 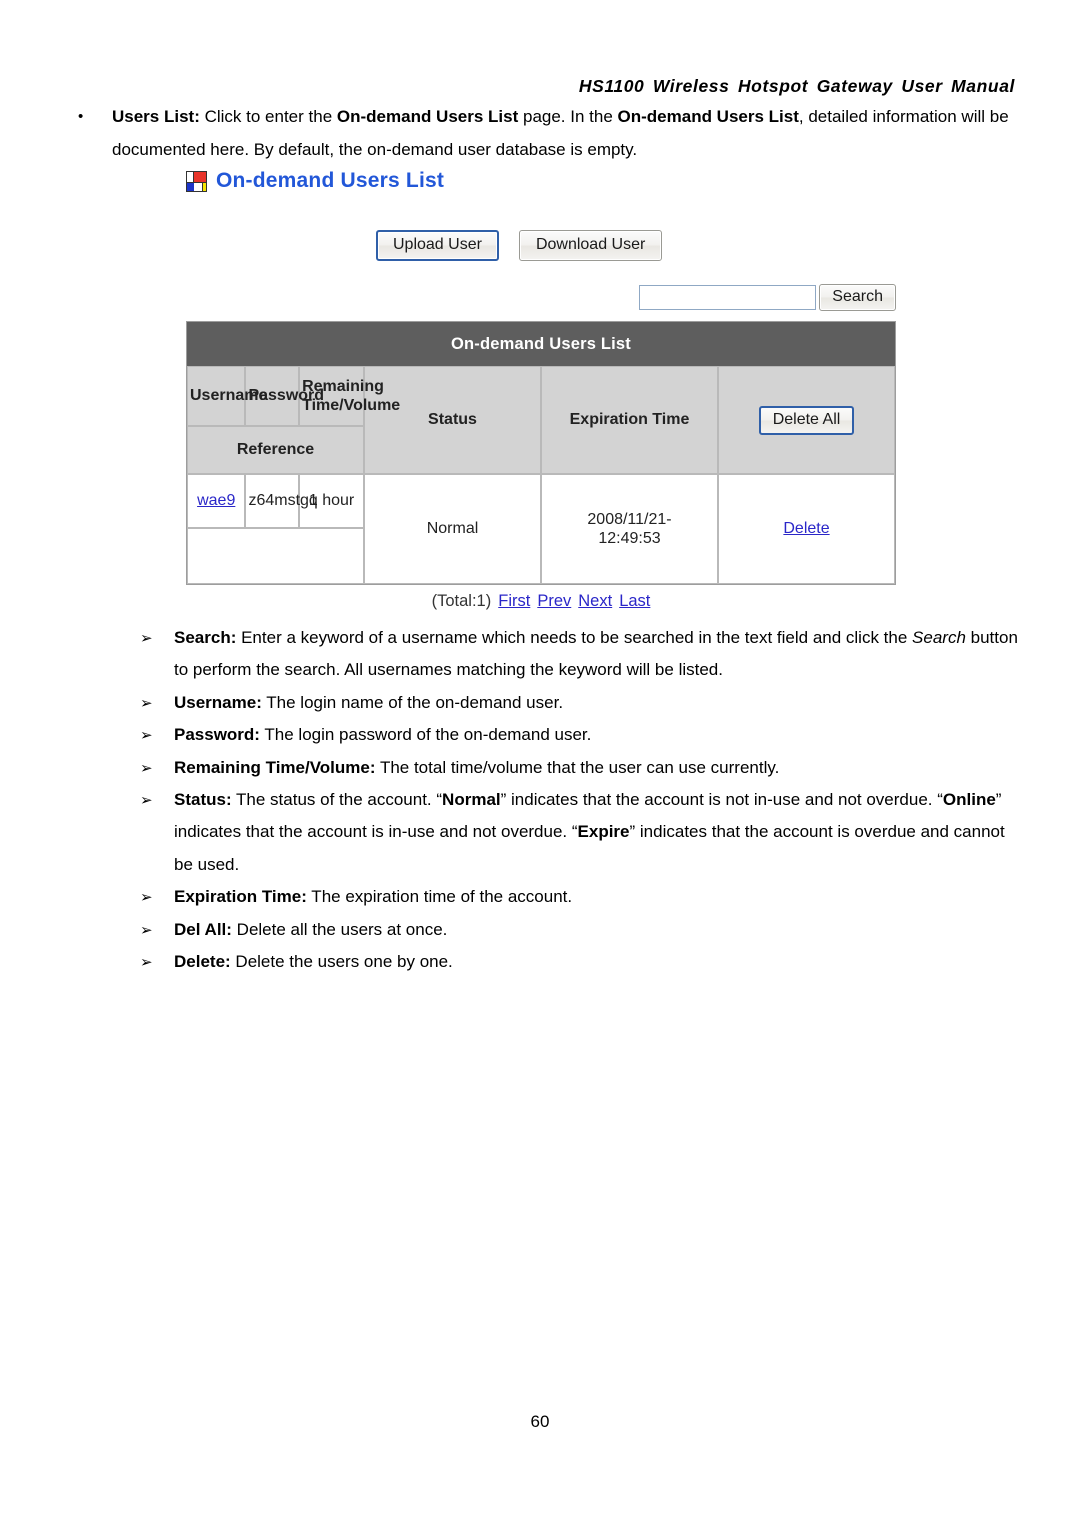 I want to click on header-remaining-line1: Remaining, so click(x=343, y=386).